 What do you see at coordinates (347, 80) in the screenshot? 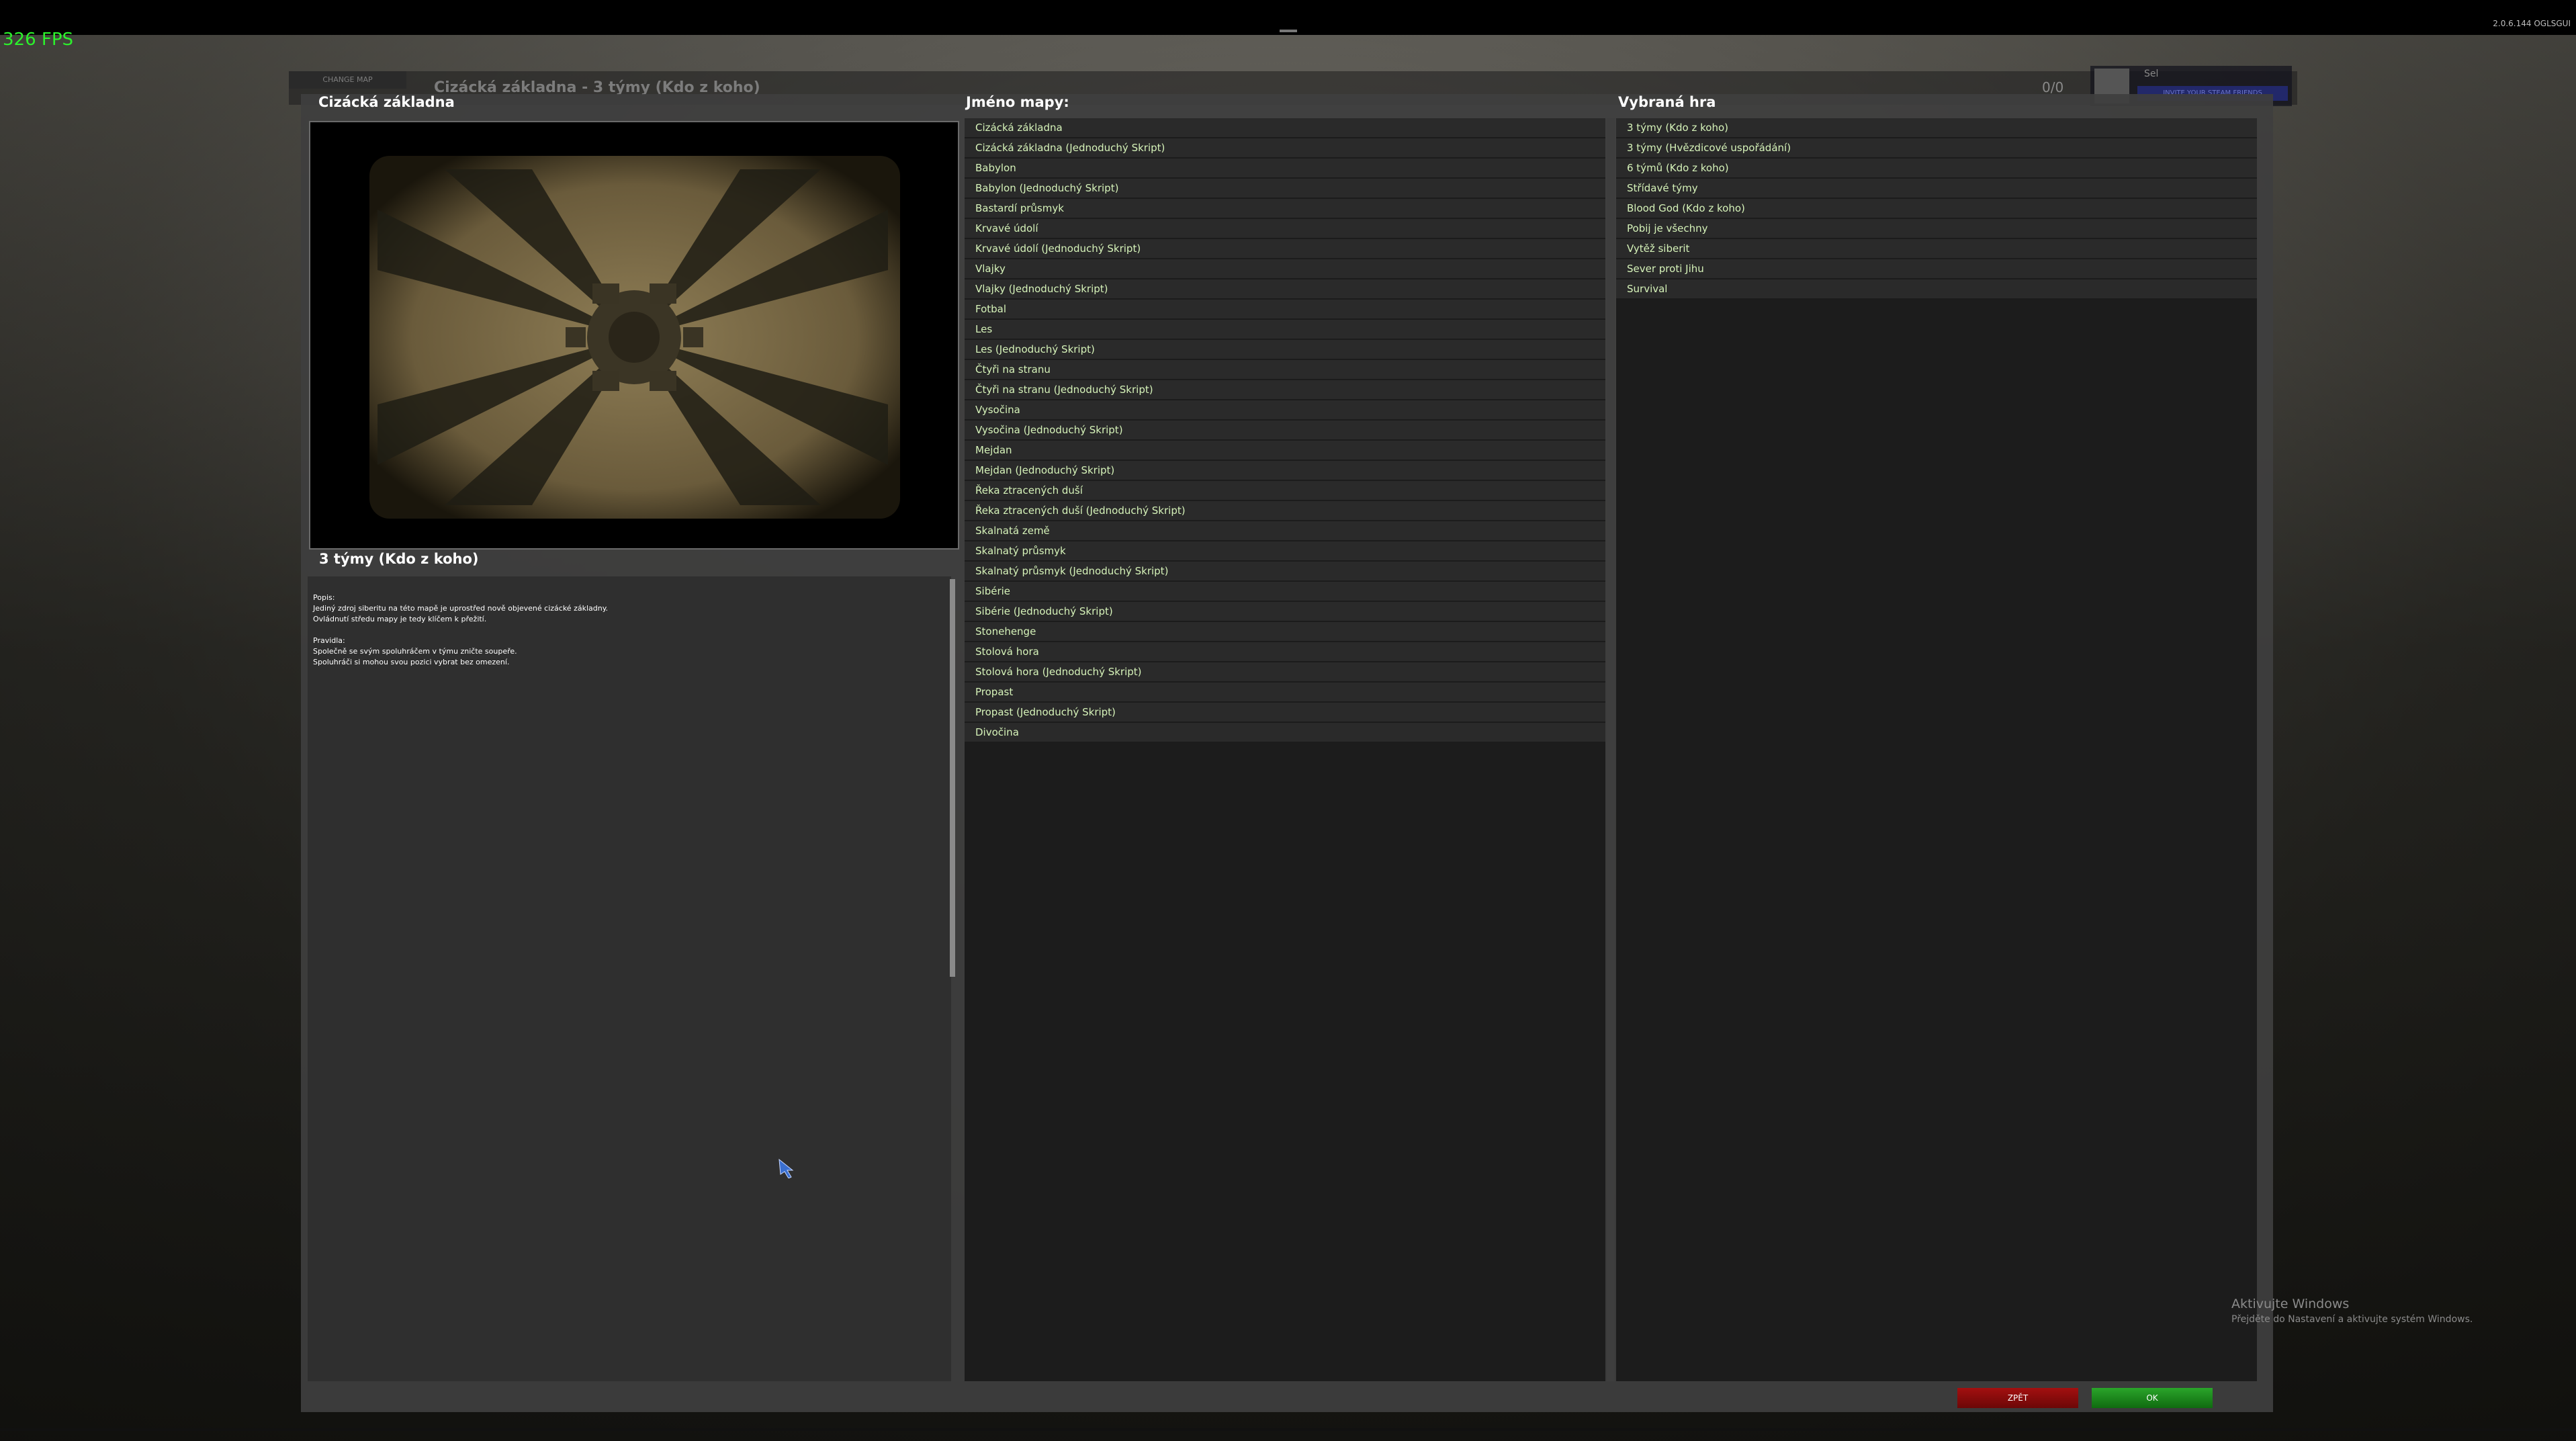
I see `change-map-button: CHANGE MAP` at bounding box center [347, 80].